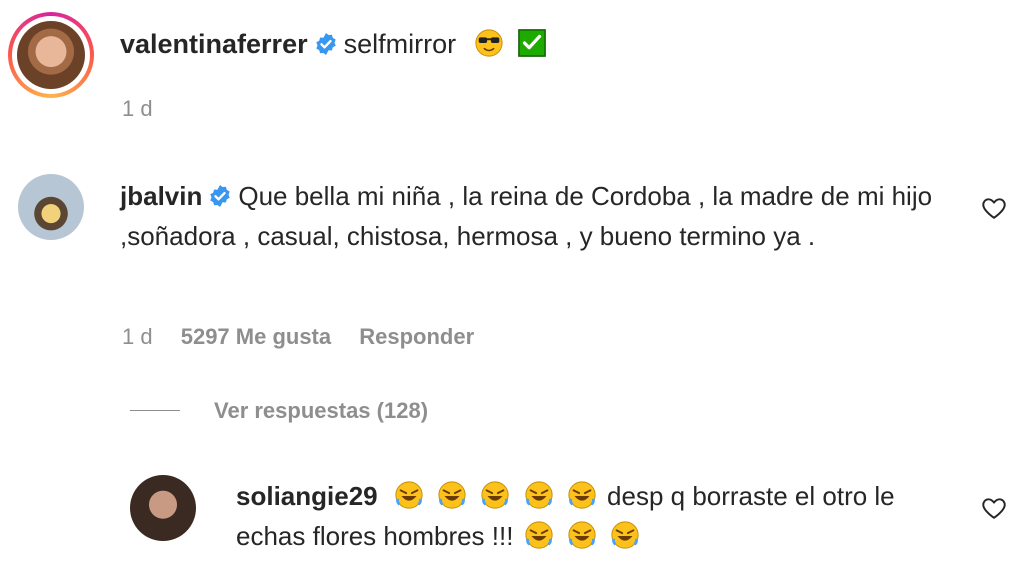  I want to click on reply-emojis-after, so click(582, 536).